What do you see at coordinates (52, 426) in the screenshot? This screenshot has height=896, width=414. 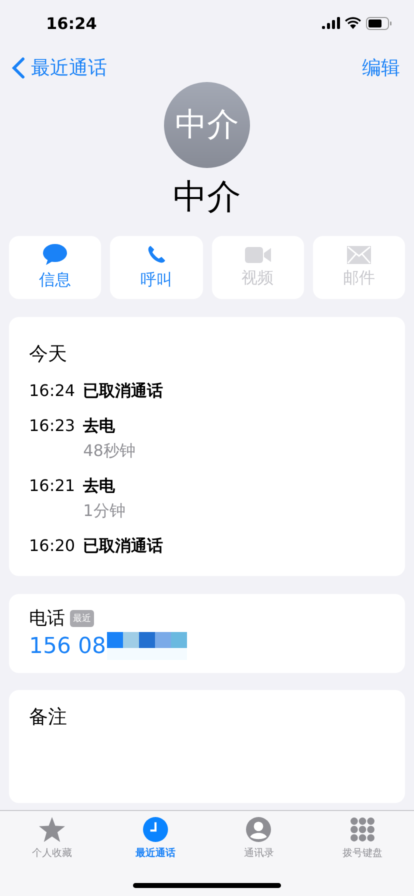 I see `call-time: 16:23` at bounding box center [52, 426].